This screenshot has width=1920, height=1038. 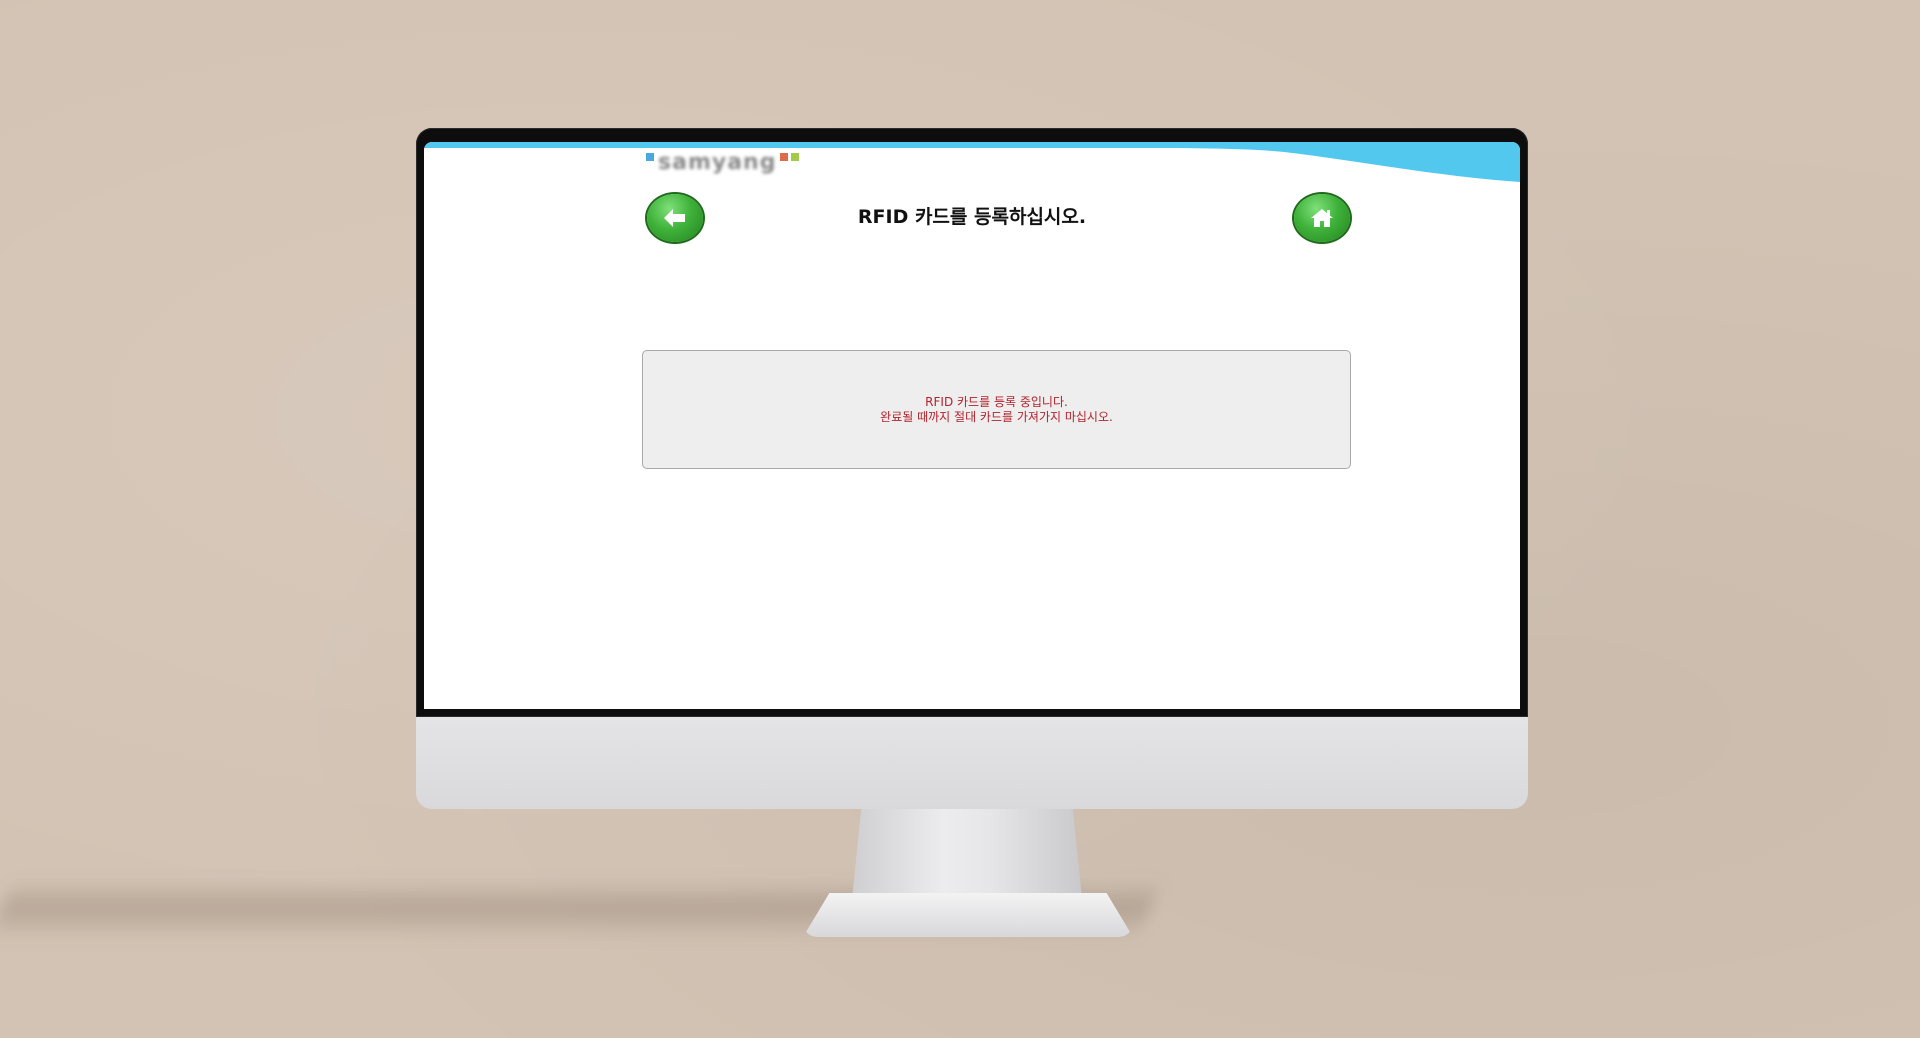 What do you see at coordinates (650, 157) in the screenshot?
I see `logo-square-blue` at bounding box center [650, 157].